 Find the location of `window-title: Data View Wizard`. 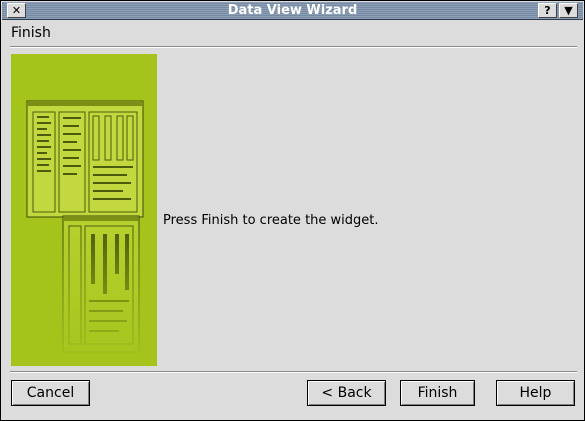

window-title: Data View Wizard is located at coordinates (292, 10).